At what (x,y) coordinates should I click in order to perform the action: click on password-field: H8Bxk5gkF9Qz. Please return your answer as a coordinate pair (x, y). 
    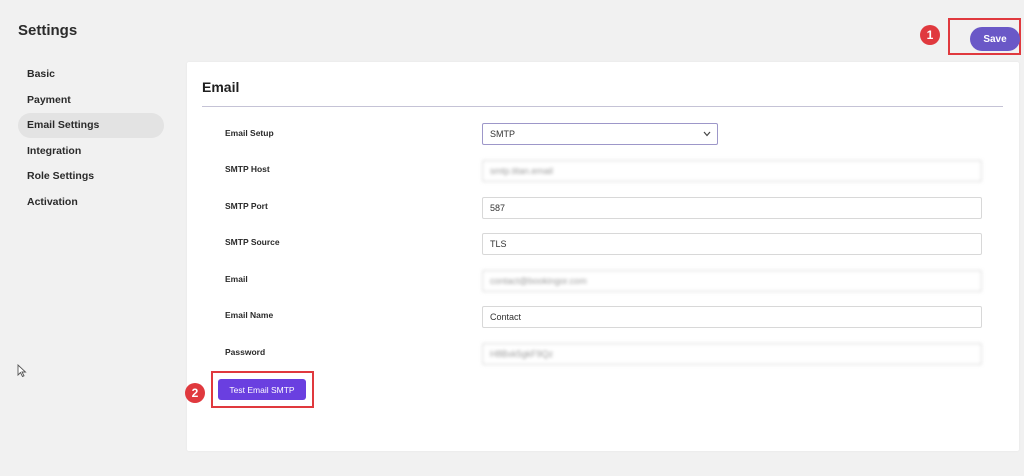
    Looking at the image, I should click on (732, 354).